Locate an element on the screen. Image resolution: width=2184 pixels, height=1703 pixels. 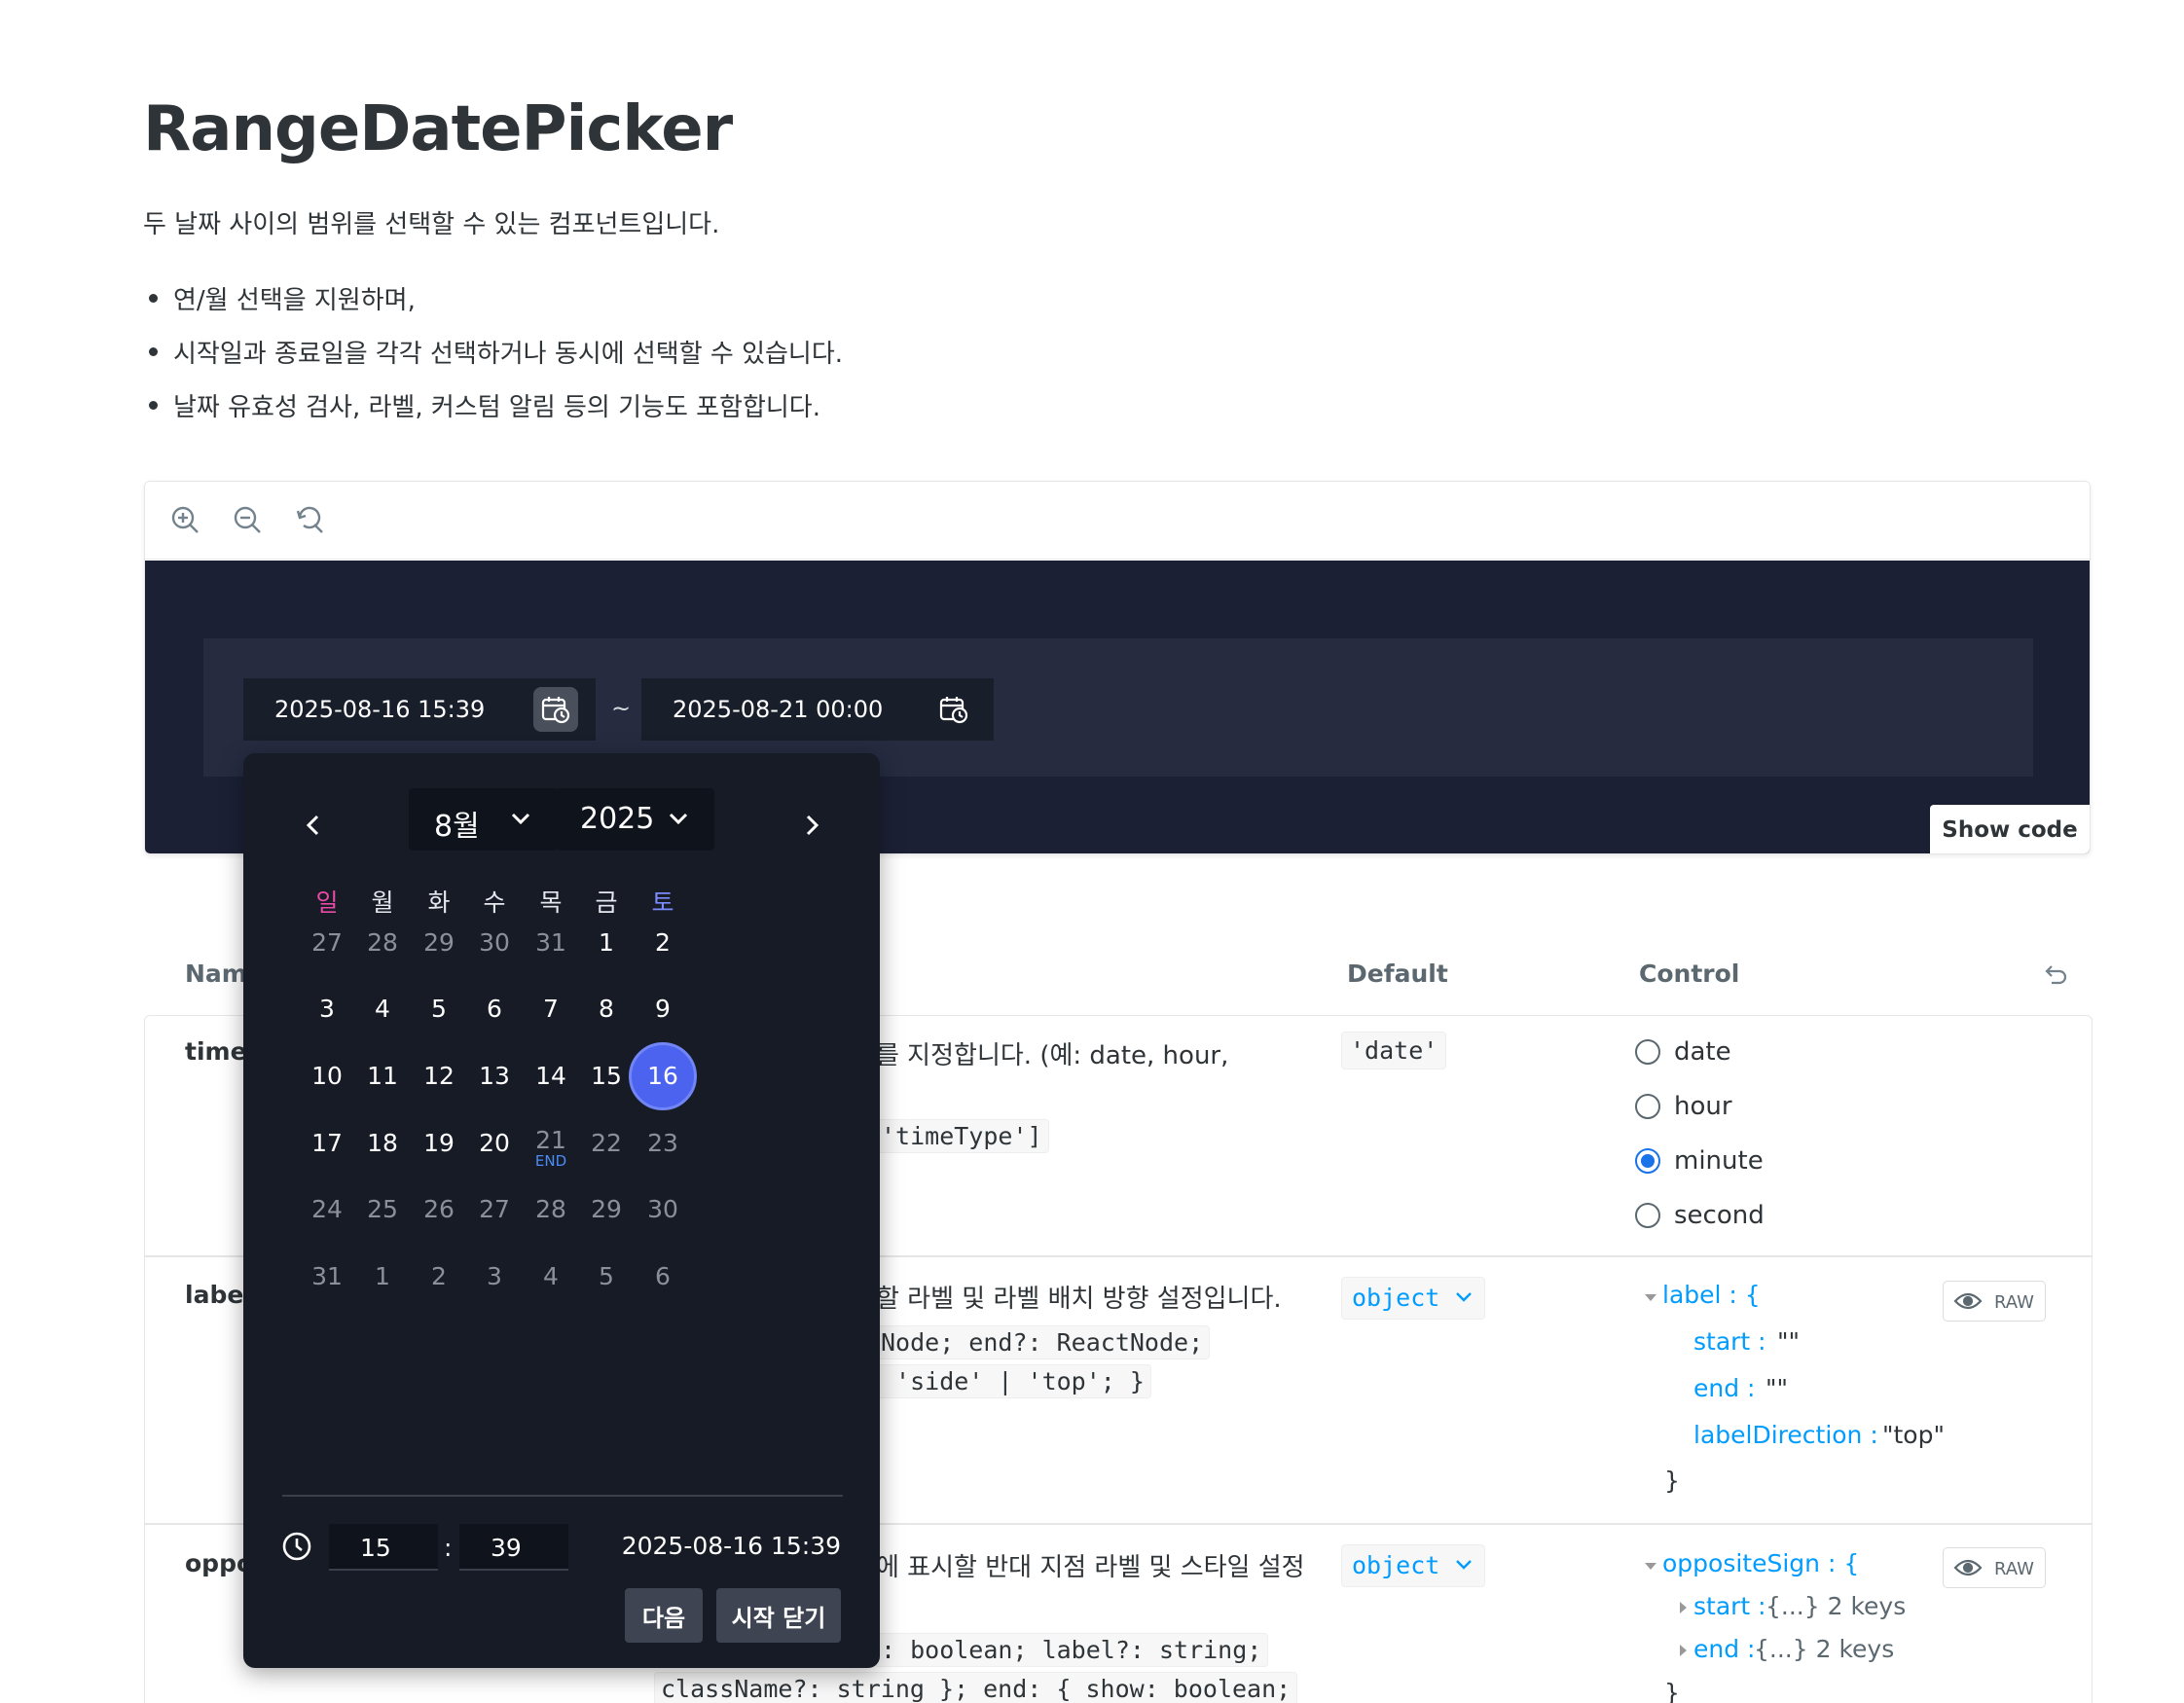
arg-type: 'timeType'] is located at coordinates (961, 1136).